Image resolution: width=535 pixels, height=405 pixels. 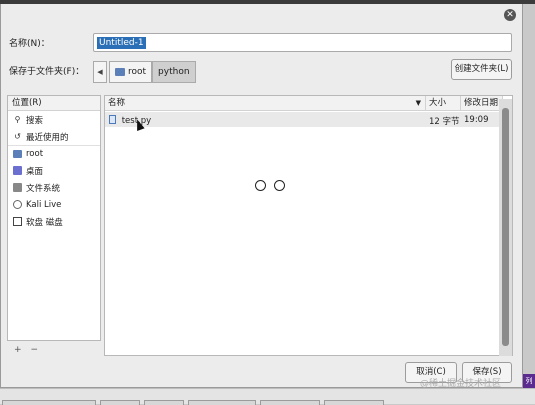 I want to click on column-size: 大小, so click(x=443, y=103).